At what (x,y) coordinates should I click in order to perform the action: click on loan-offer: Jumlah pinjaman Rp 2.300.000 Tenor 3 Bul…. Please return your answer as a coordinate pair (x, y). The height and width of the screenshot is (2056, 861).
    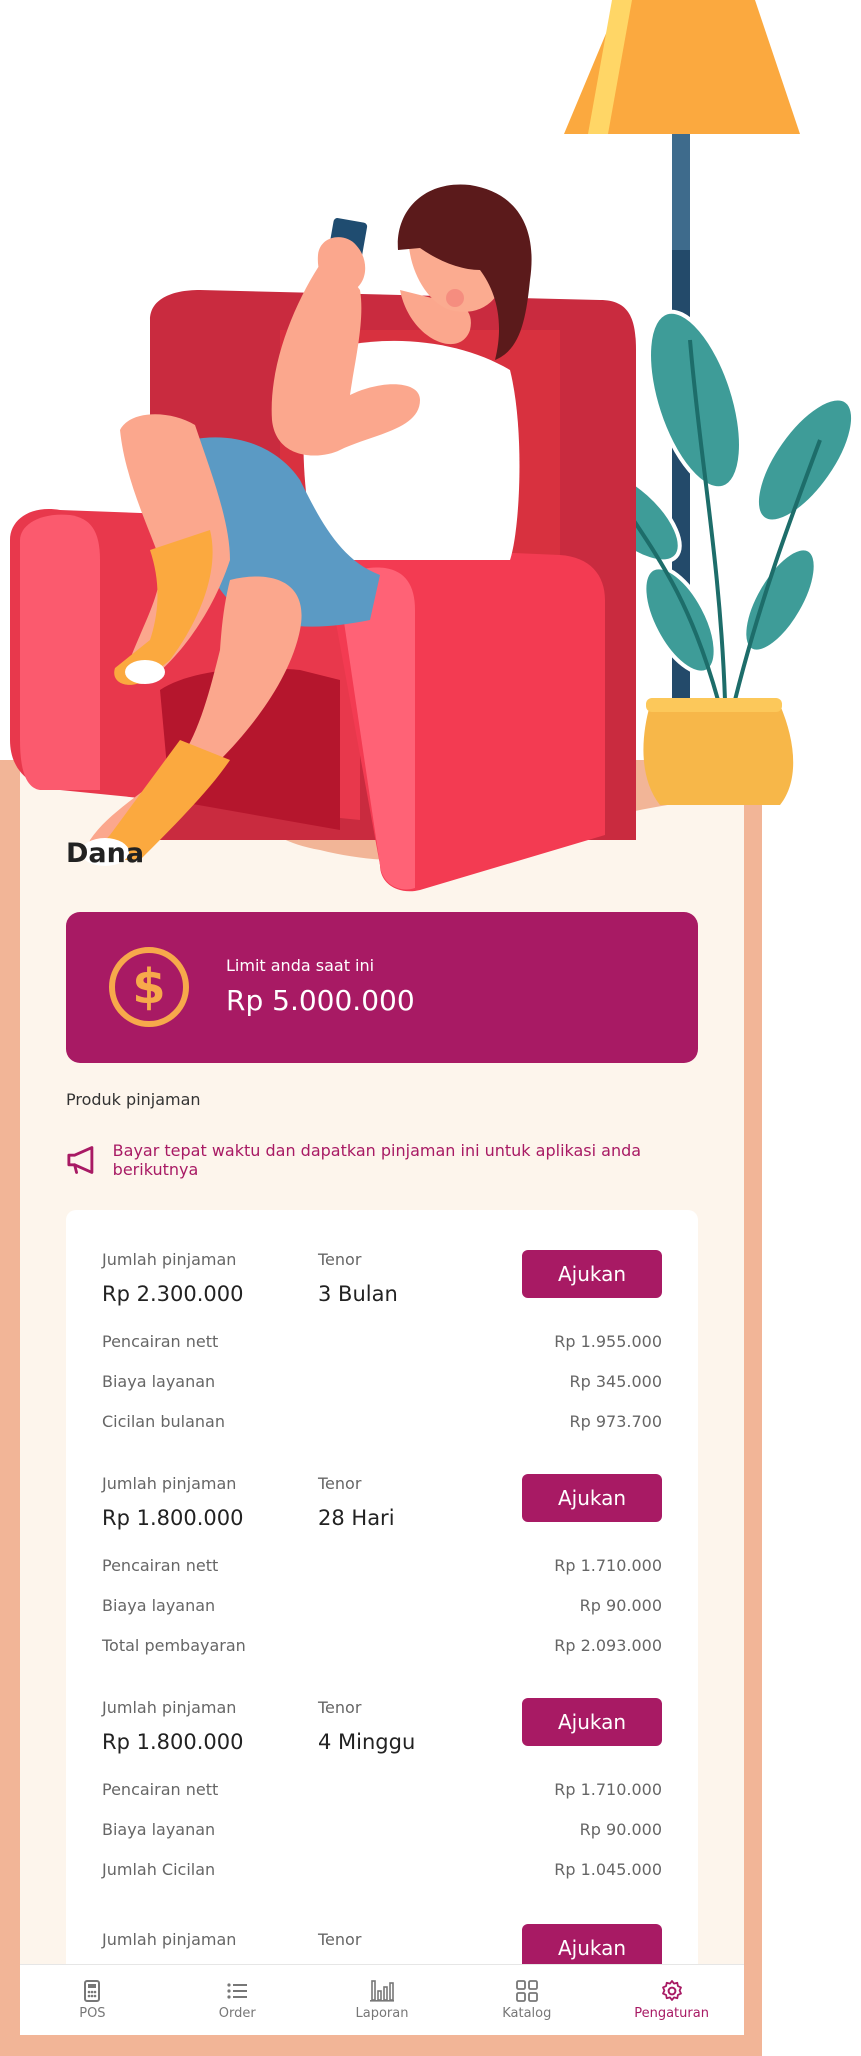
    Looking at the image, I should click on (382, 1362).